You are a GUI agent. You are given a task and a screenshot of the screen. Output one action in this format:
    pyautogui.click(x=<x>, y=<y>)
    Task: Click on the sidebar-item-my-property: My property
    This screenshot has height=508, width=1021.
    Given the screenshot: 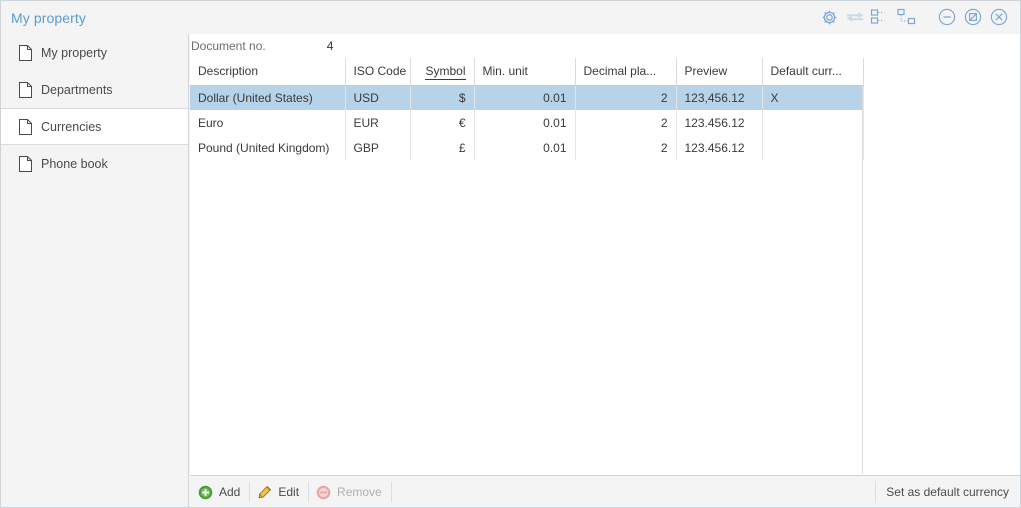 What is the action you would take?
    pyautogui.click(x=94, y=52)
    